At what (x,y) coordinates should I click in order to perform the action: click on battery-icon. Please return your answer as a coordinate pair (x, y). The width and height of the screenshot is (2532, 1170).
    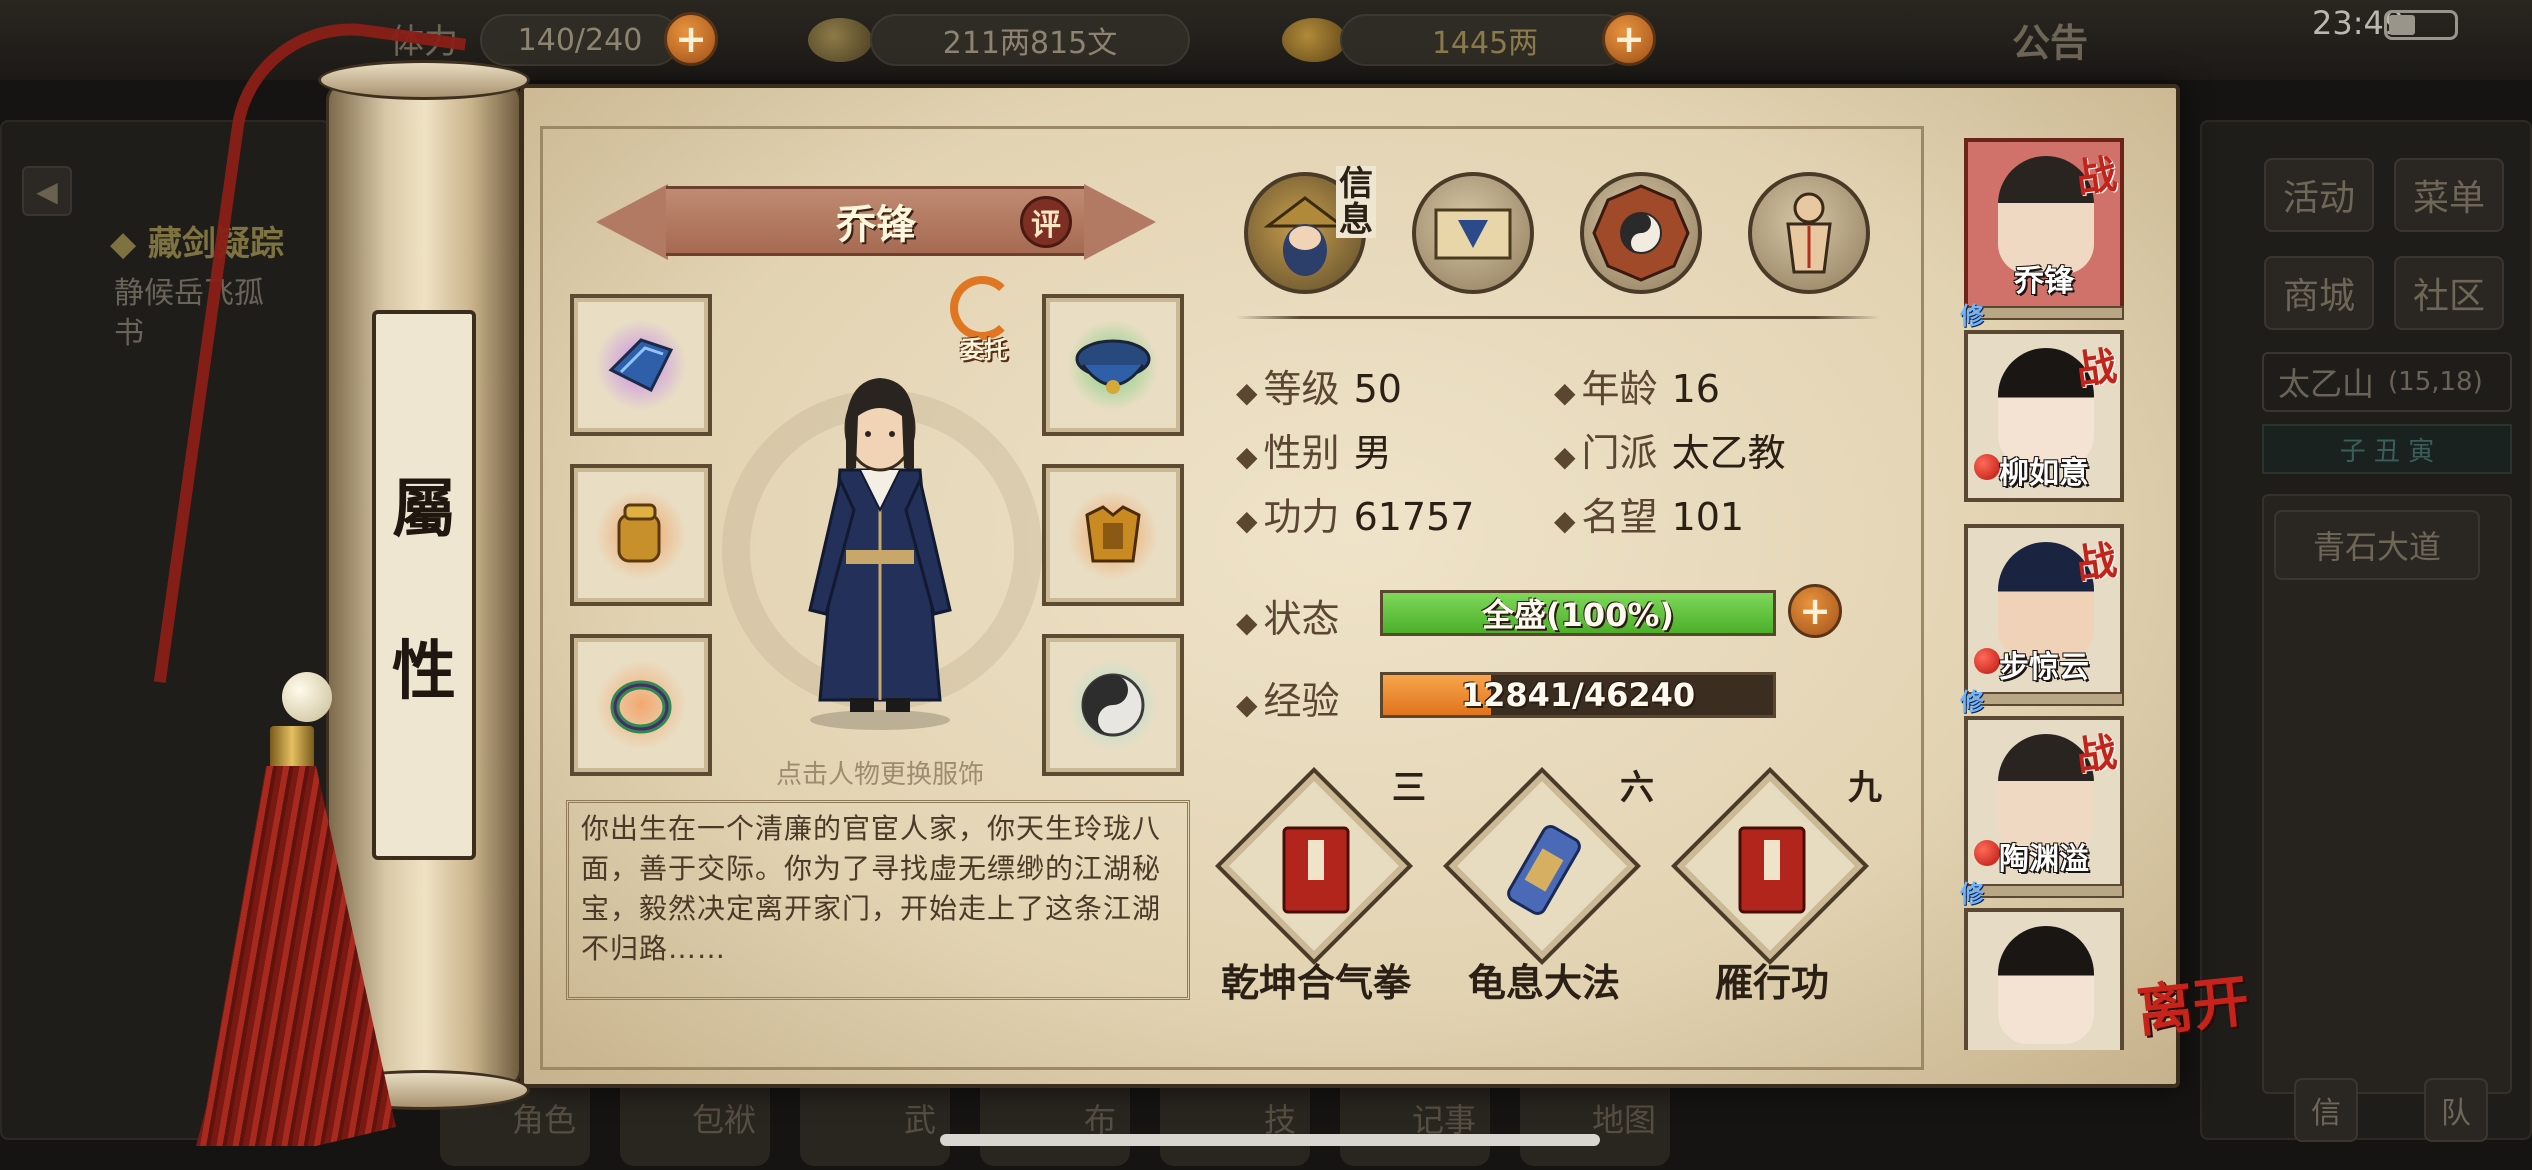
    Looking at the image, I should click on (2421, 25).